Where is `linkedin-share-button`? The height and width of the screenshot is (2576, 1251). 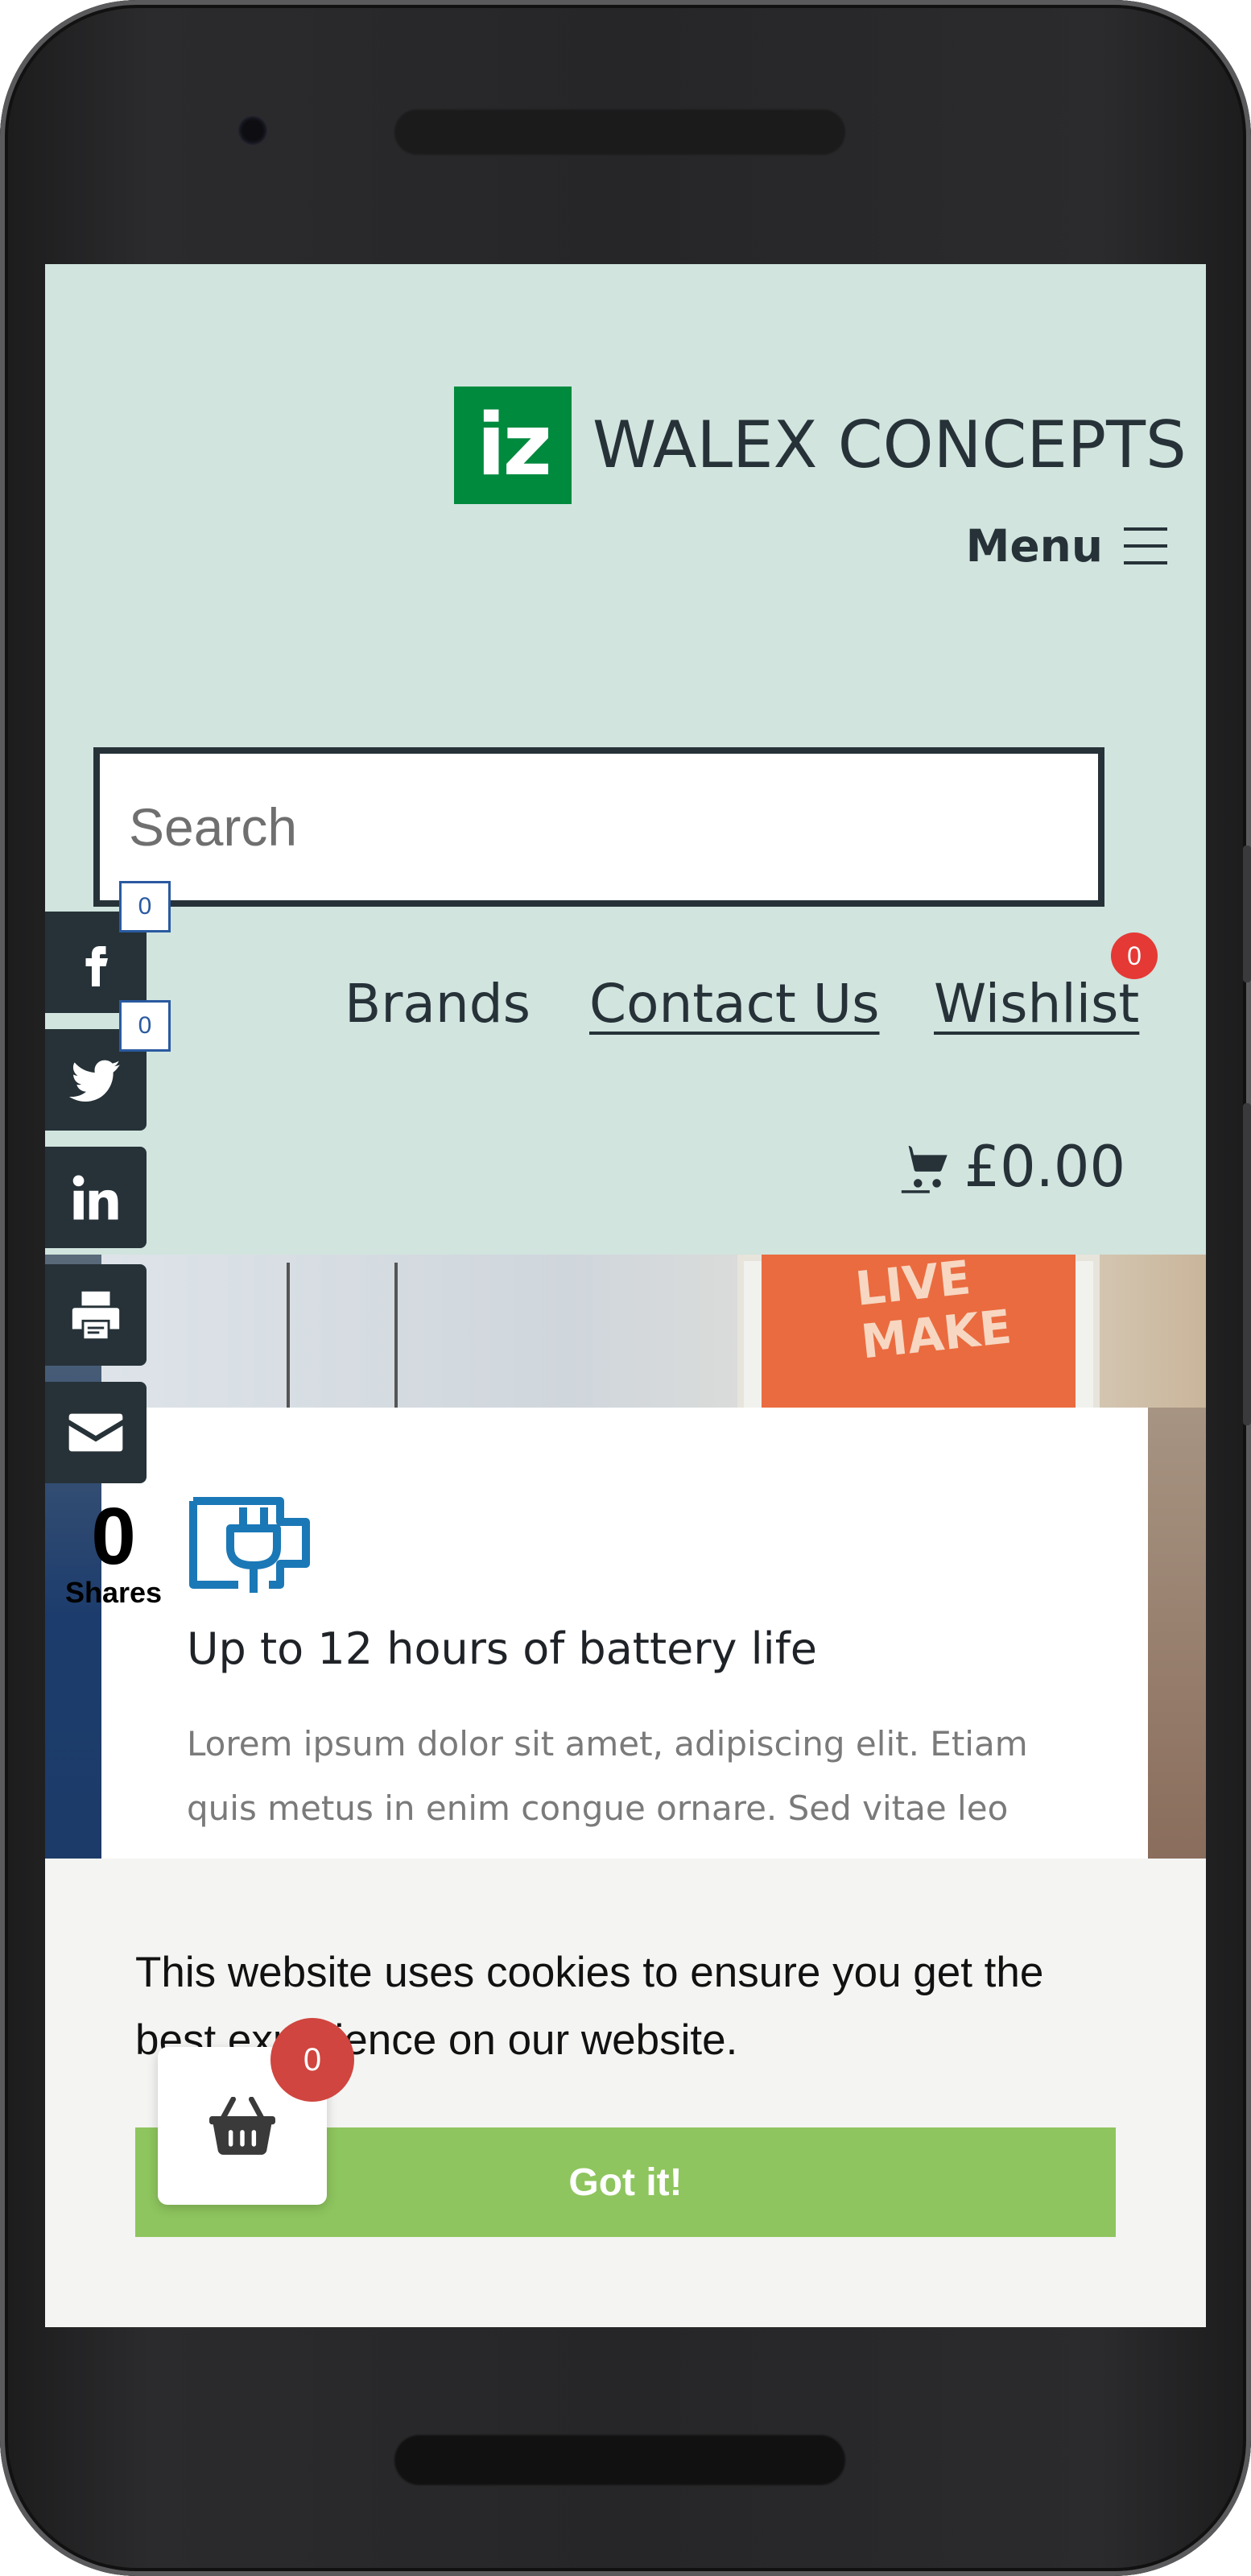 linkedin-share-button is located at coordinates (96, 1198).